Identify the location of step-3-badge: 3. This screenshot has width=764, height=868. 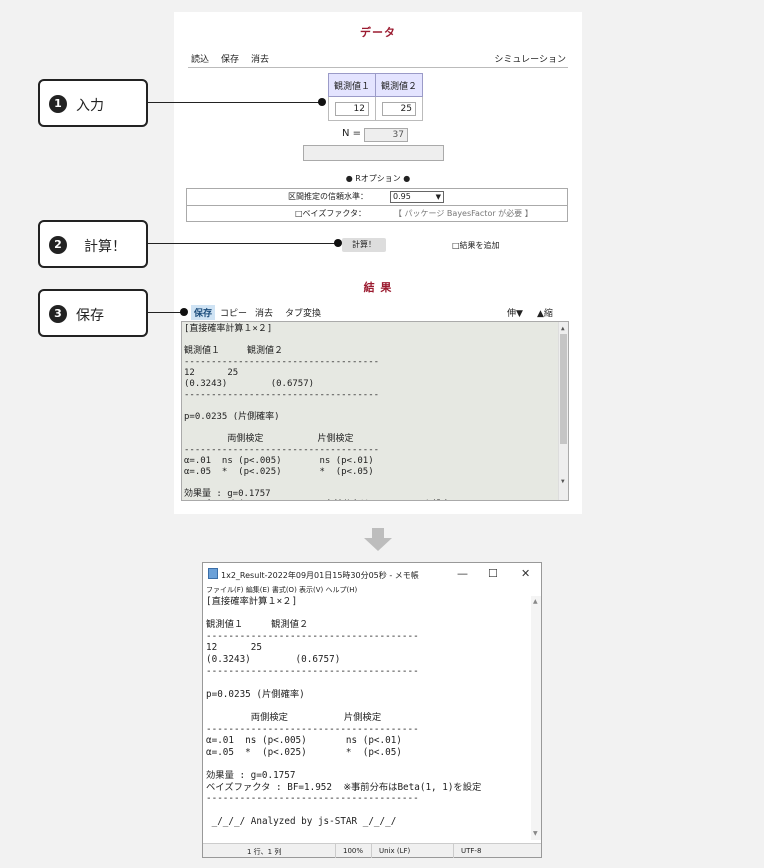
(58, 314).